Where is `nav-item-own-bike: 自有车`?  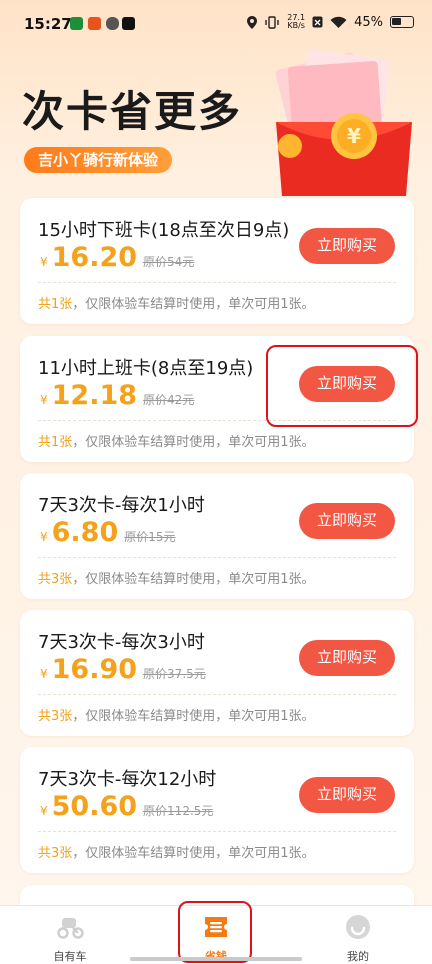
nav-item-own-bike: 自有车 is located at coordinates (70, 939).